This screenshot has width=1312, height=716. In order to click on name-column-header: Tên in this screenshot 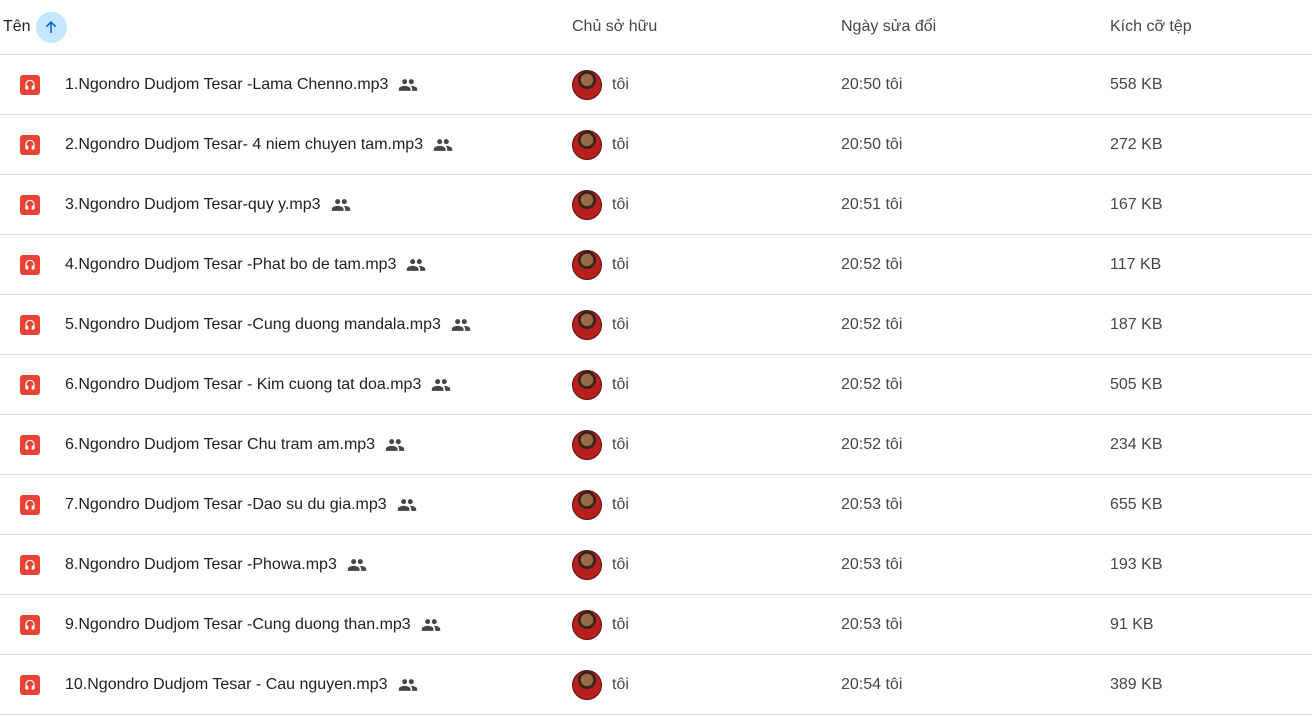, I will do `click(35, 27)`.